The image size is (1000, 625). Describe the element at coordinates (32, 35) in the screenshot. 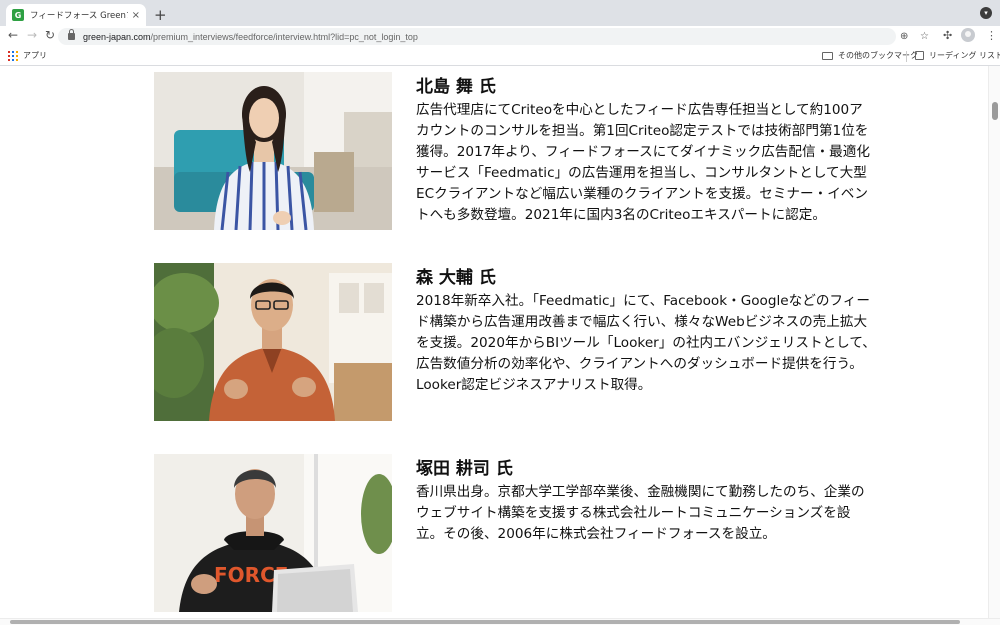

I see `forward-button: →` at that location.